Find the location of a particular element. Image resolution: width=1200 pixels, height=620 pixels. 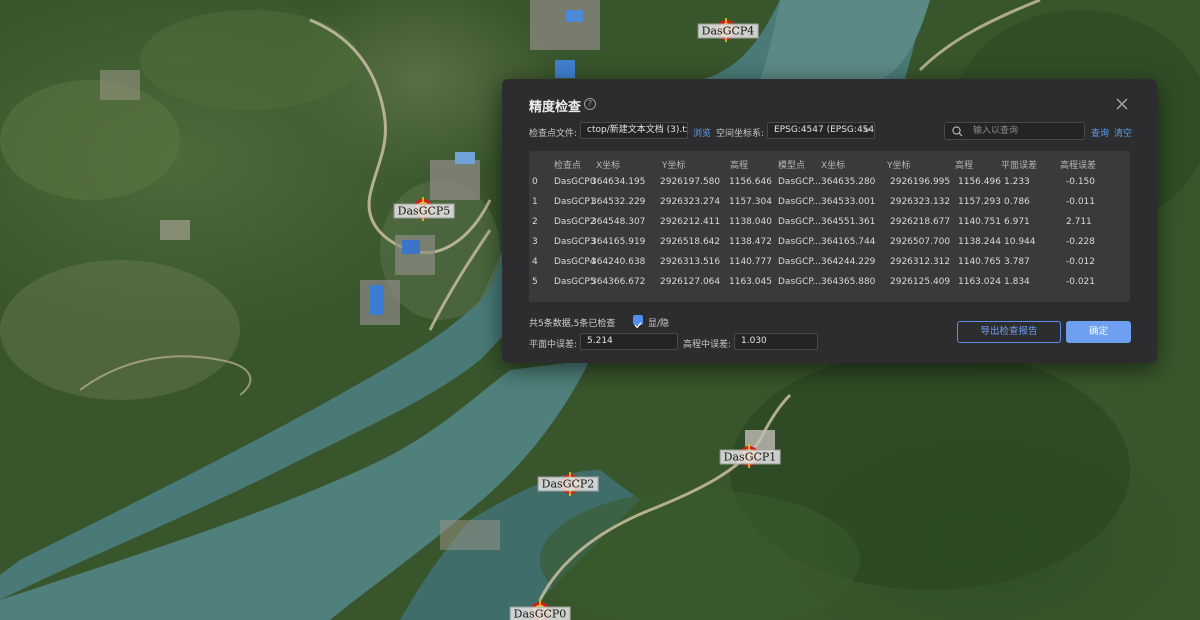

table-cell: 2 is located at coordinates (535, 222).